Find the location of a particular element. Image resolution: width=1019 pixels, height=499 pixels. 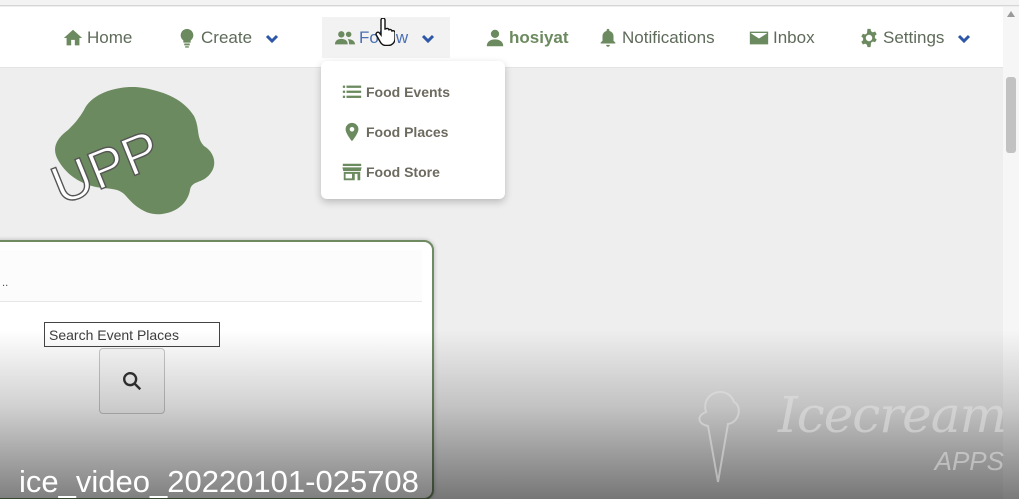

follow-dropdown-menu: Food Events Food Places Food Store is located at coordinates (413, 130).